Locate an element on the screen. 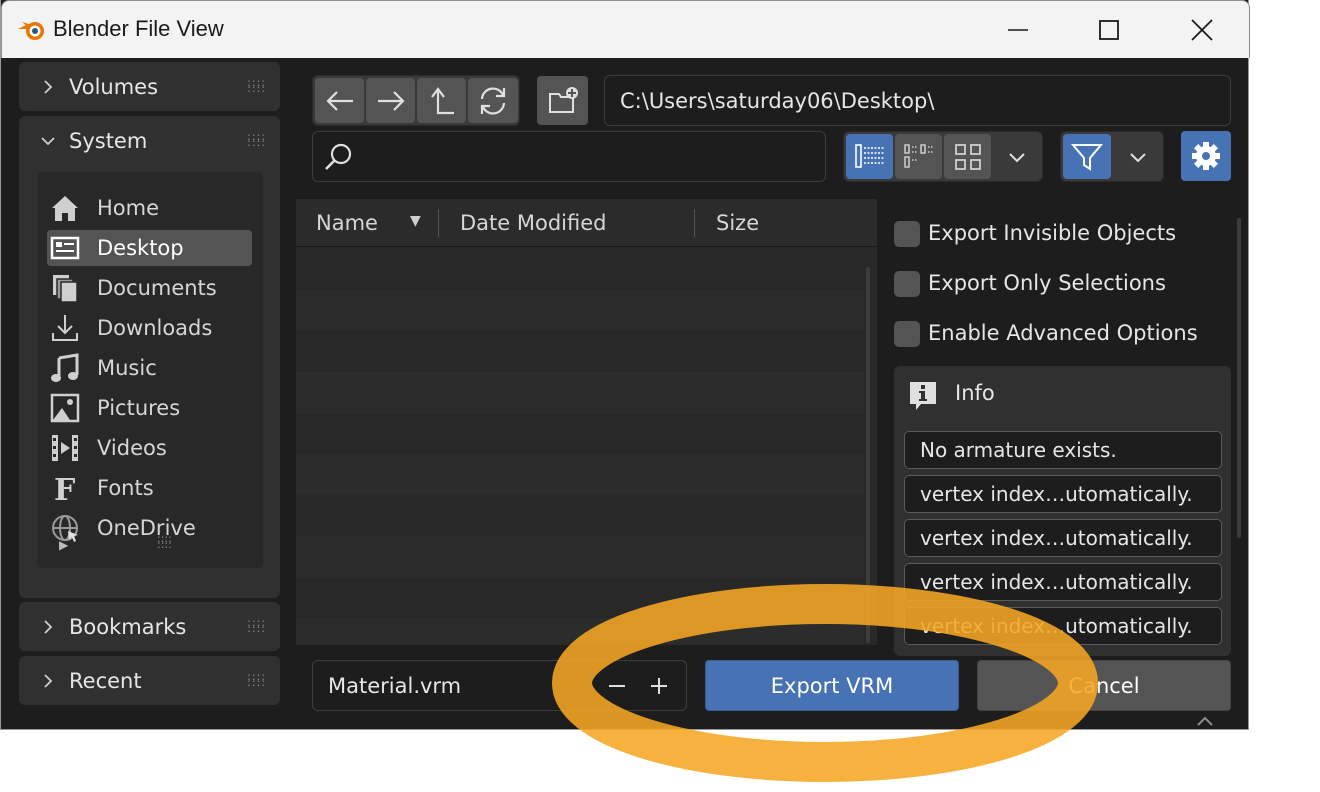  forward-button is located at coordinates (390, 100).